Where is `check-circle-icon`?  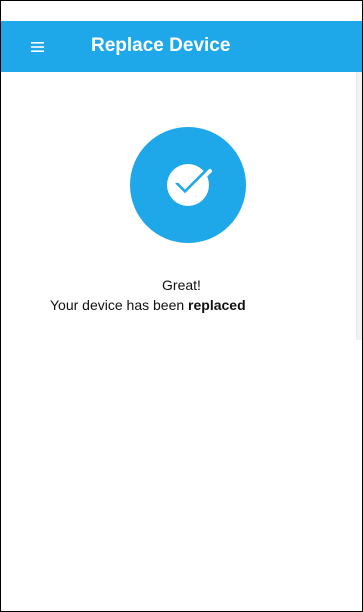 check-circle-icon is located at coordinates (188, 185).